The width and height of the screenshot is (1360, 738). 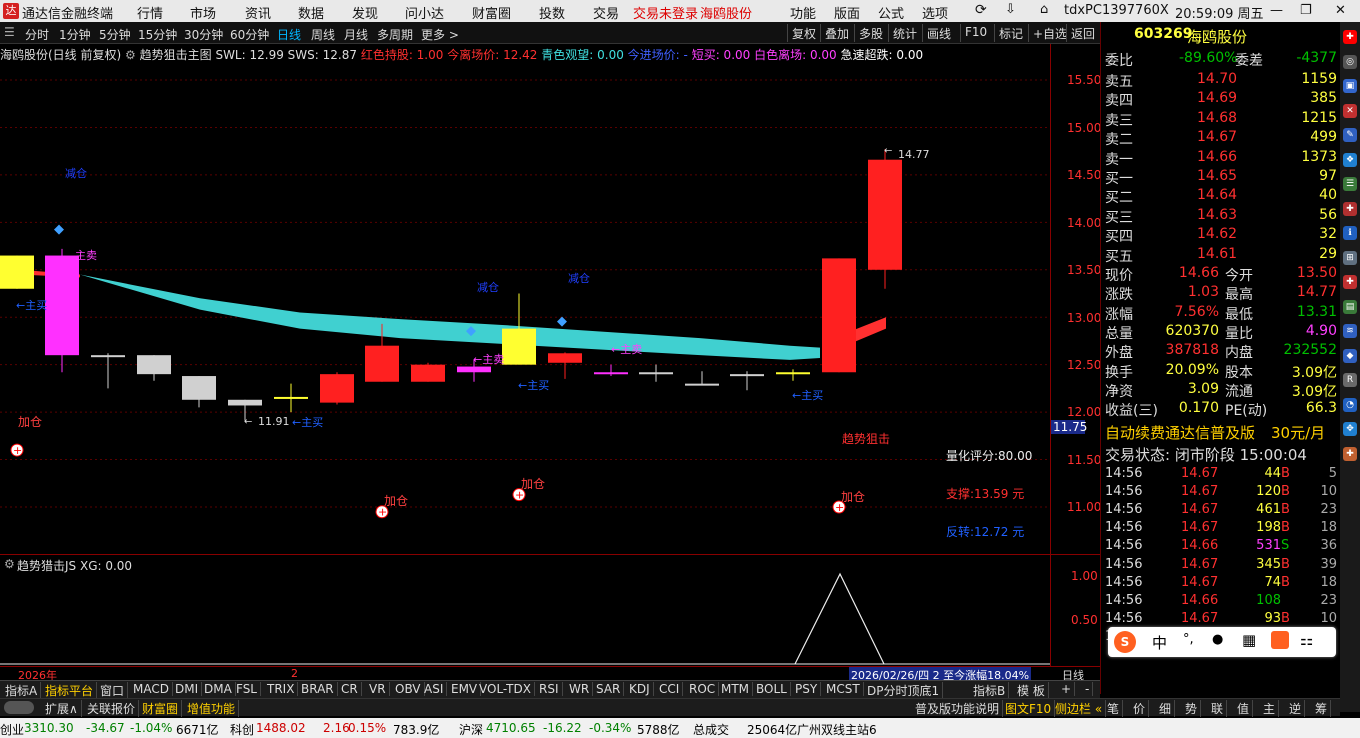 I want to click on indicator-tab: VR, so click(x=378, y=689).